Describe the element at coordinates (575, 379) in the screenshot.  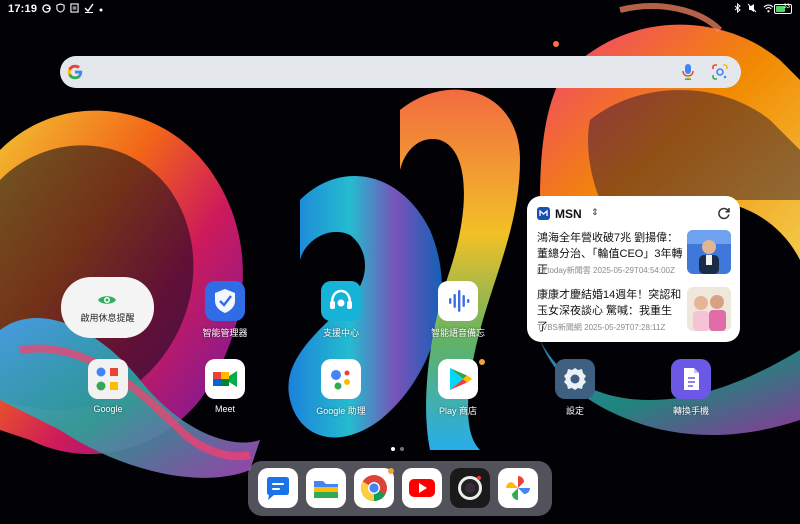
I see `gear-icon` at that location.